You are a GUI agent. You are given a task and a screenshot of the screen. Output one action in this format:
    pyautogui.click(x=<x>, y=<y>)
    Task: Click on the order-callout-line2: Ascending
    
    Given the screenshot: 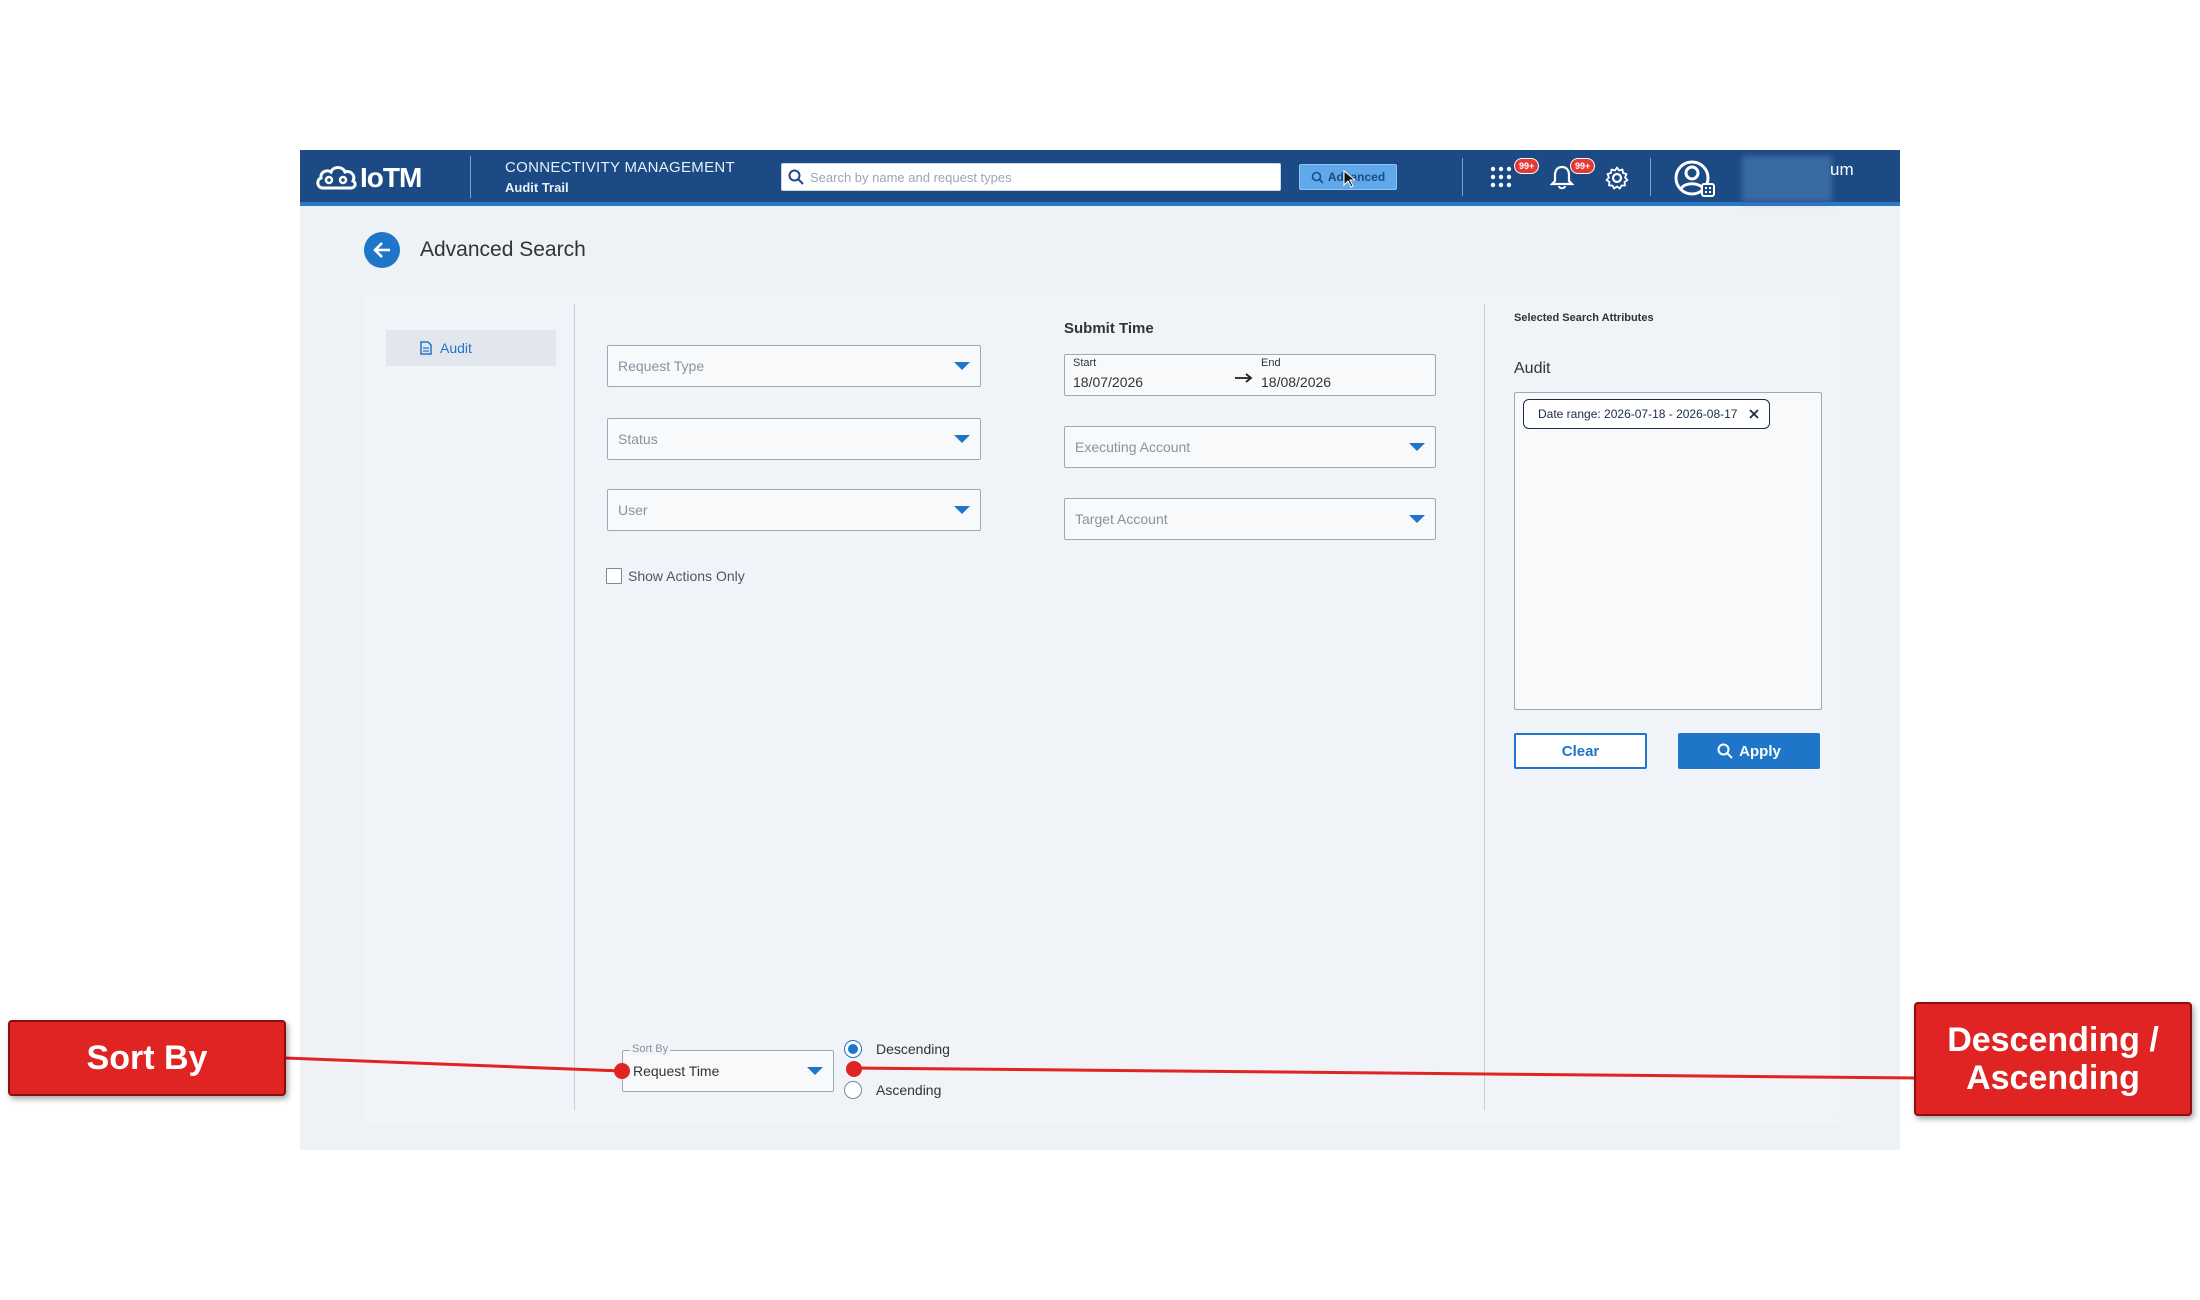 What is the action you would take?
    pyautogui.click(x=2053, y=1078)
    